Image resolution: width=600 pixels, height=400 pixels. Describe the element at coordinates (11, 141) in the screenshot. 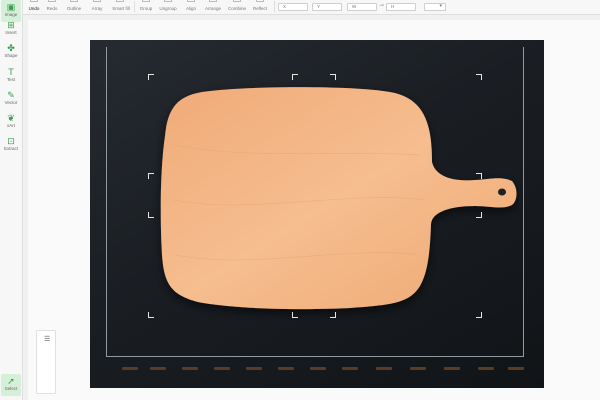

I see `extract-icon: ⊡` at that location.